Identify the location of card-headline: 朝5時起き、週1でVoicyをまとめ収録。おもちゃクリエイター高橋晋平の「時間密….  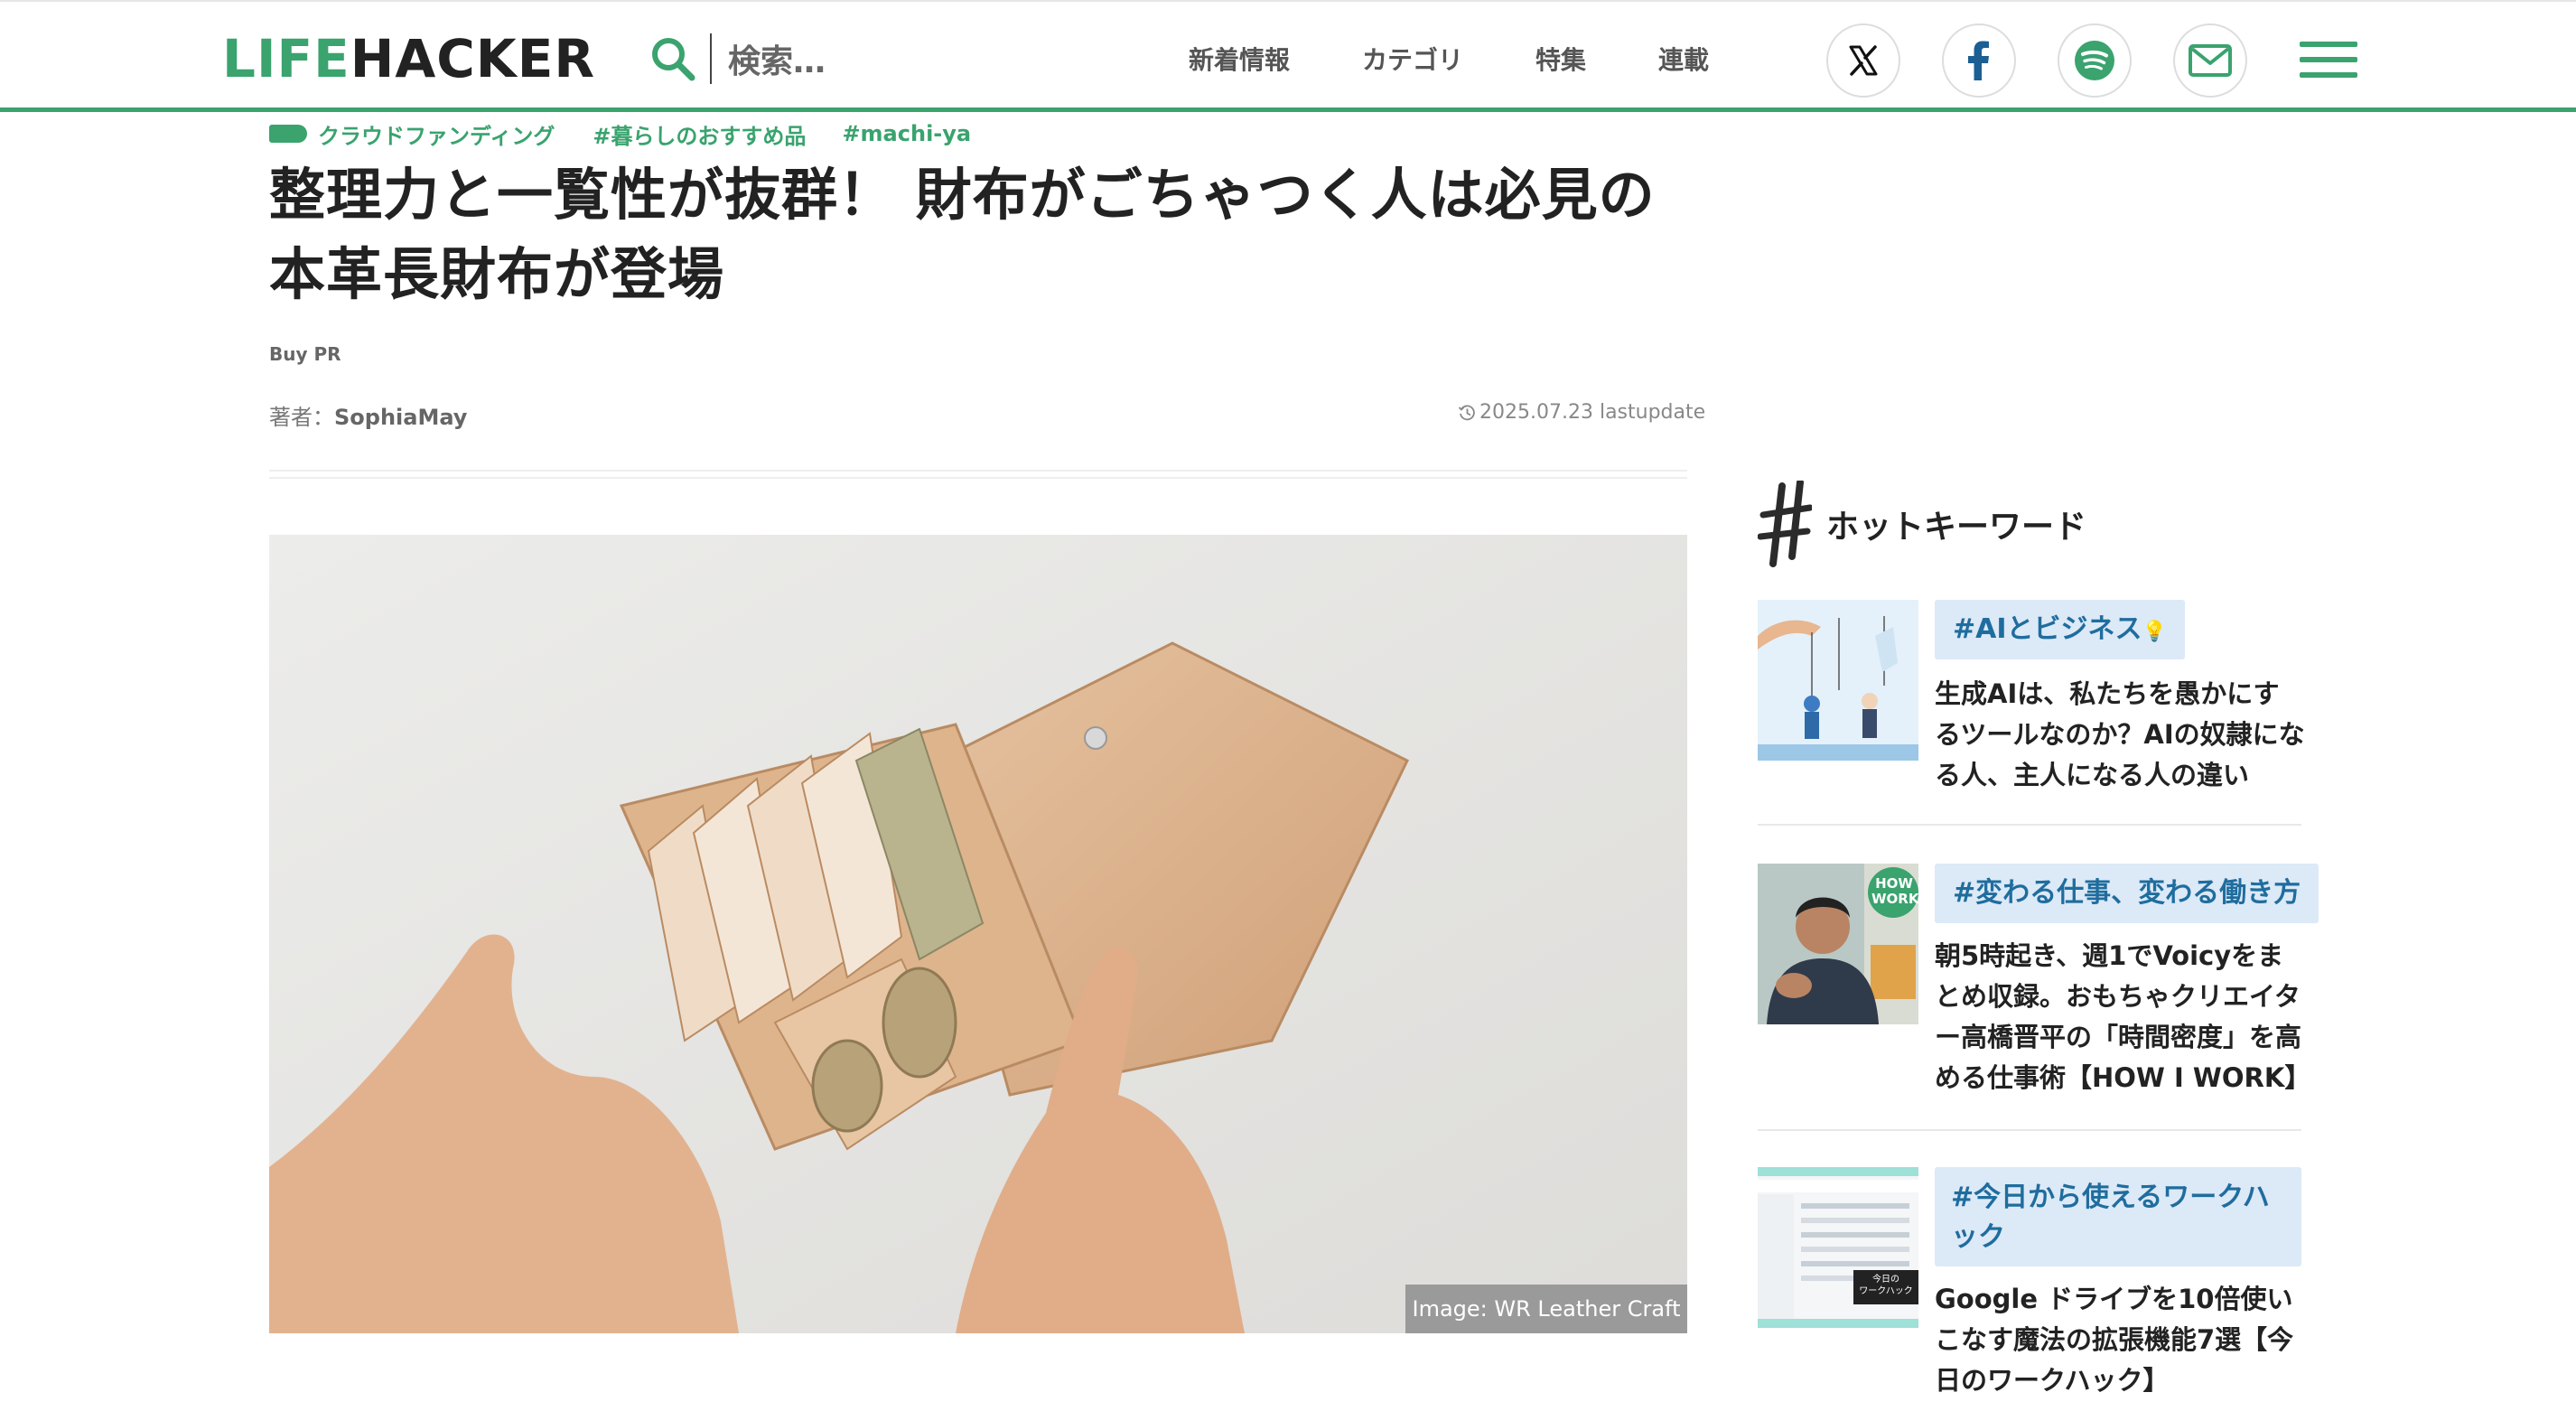
(2122, 1017).